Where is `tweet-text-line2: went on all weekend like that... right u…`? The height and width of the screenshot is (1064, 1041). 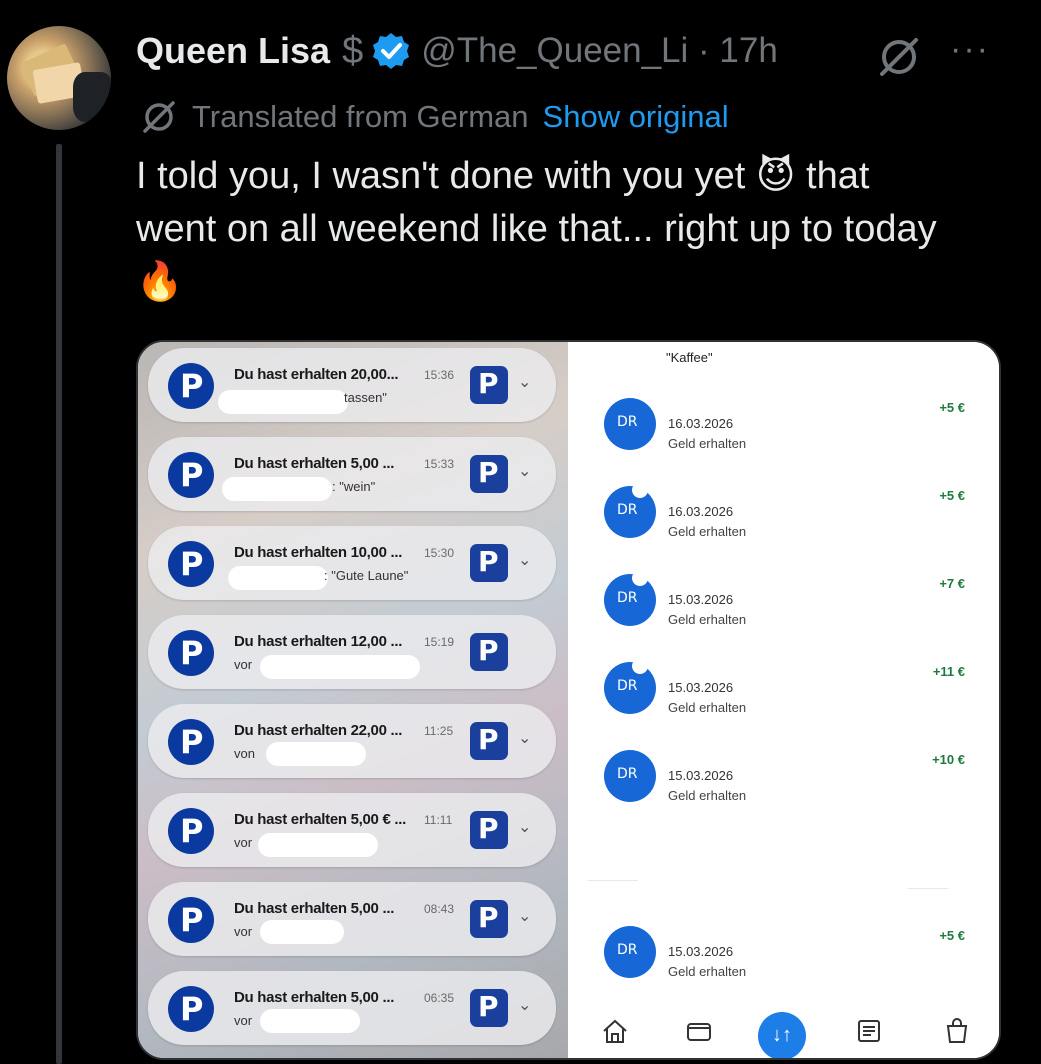 tweet-text-line2: went on all weekend like that... right u… is located at coordinates (536, 229).